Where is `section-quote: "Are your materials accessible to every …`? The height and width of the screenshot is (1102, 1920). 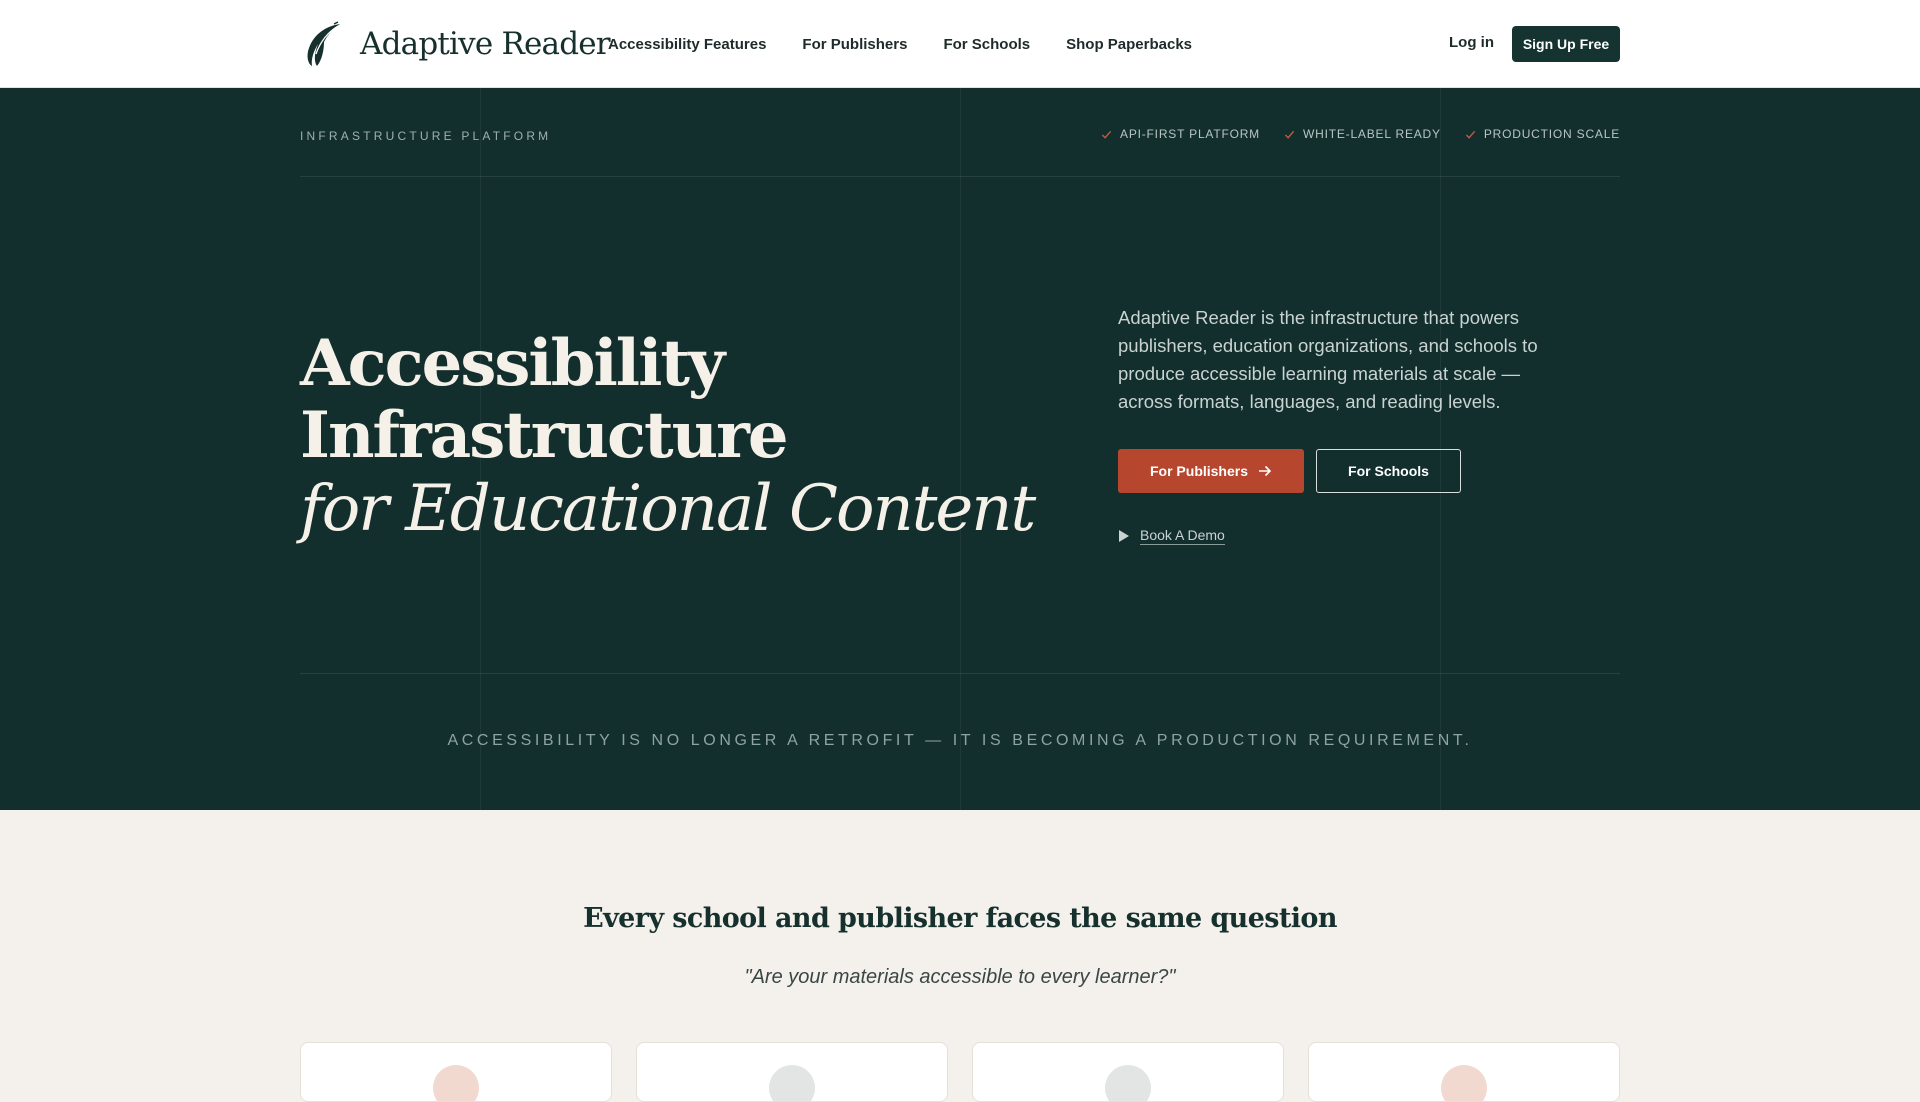 section-quote: "Are your materials accessible to every … is located at coordinates (960, 977).